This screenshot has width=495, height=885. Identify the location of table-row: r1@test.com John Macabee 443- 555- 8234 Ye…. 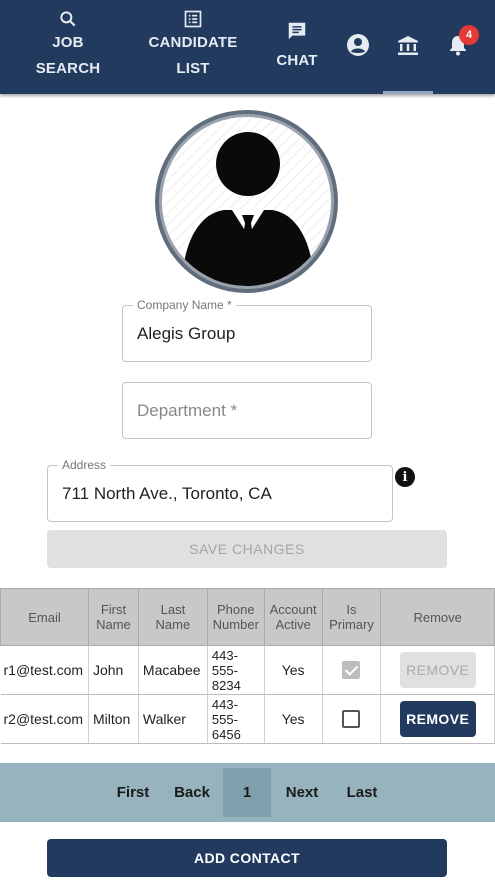
(247, 670).